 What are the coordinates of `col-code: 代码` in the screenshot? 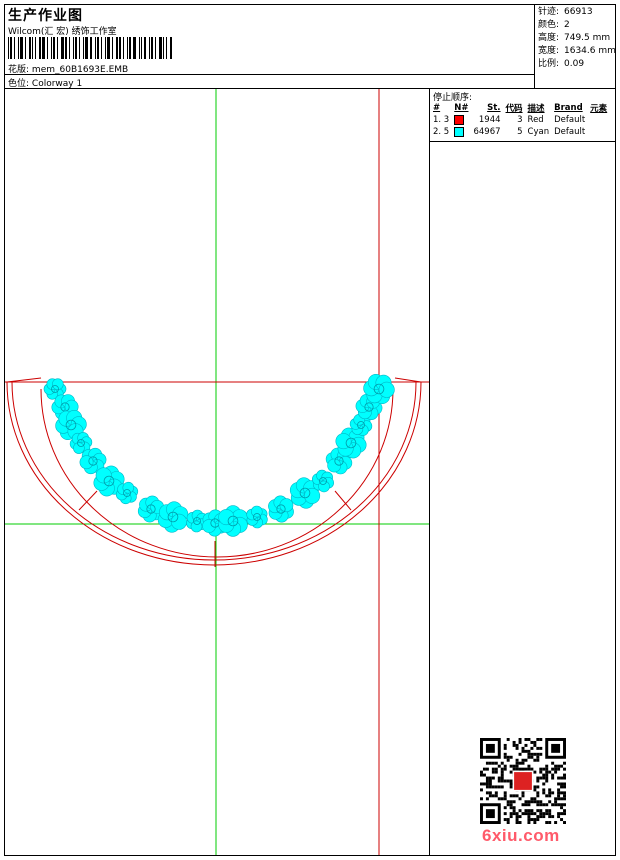 It's located at (514, 109).